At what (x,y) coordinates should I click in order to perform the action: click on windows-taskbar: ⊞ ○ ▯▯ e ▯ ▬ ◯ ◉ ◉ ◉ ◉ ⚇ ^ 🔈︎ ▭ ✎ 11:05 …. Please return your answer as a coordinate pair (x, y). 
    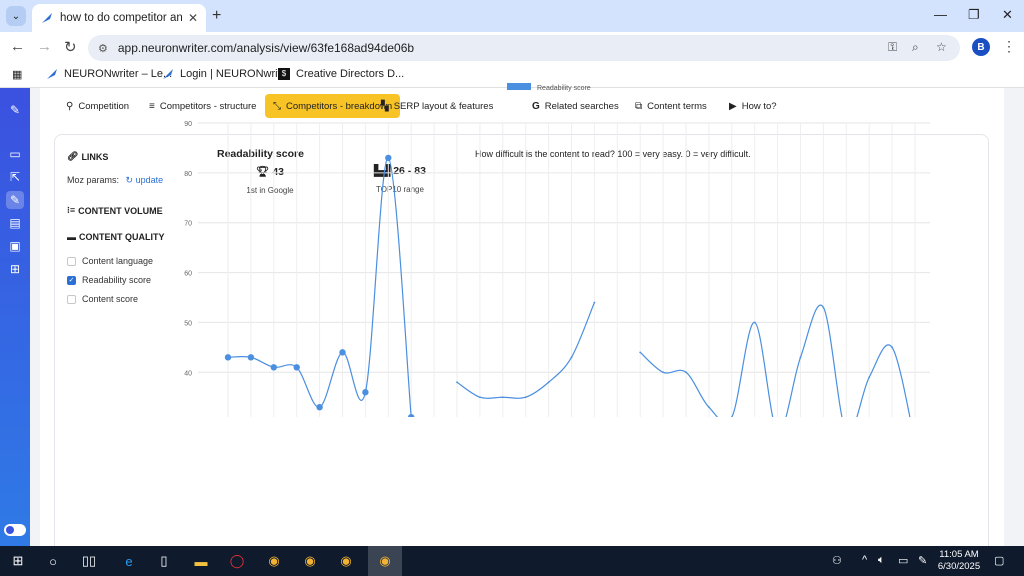
    Looking at the image, I should click on (512, 561).